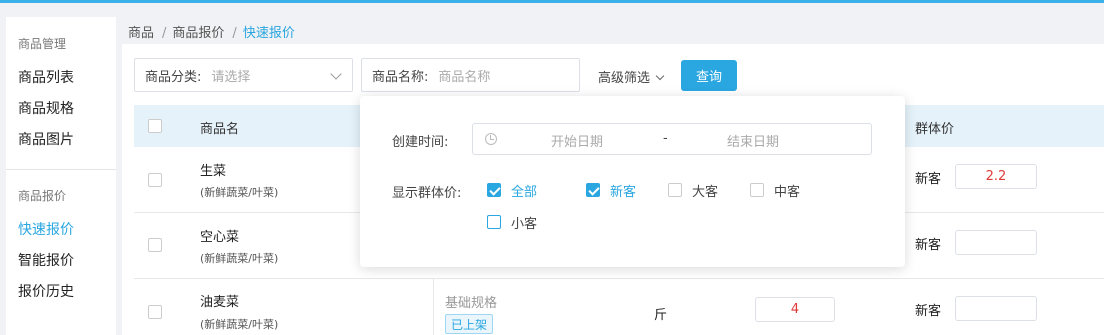 The image size is (1104, 335). I want to click on sidebar-group-product-management: 商品管理, so click(42, 44).